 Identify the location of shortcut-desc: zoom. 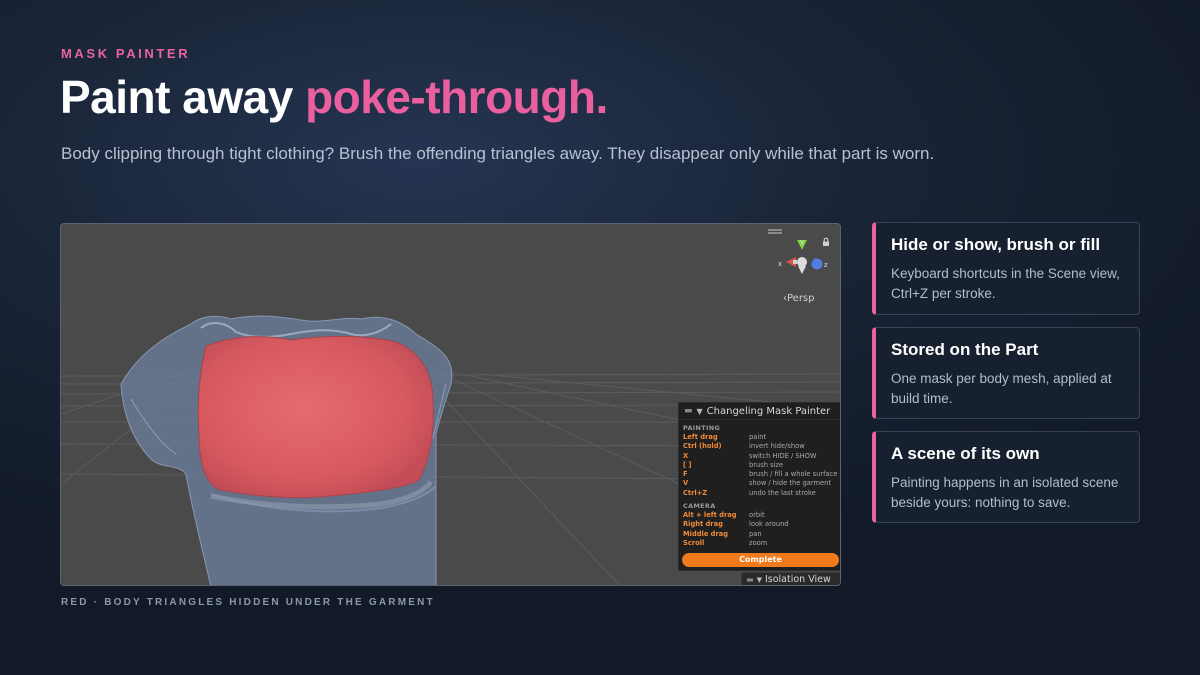
(758, 542).